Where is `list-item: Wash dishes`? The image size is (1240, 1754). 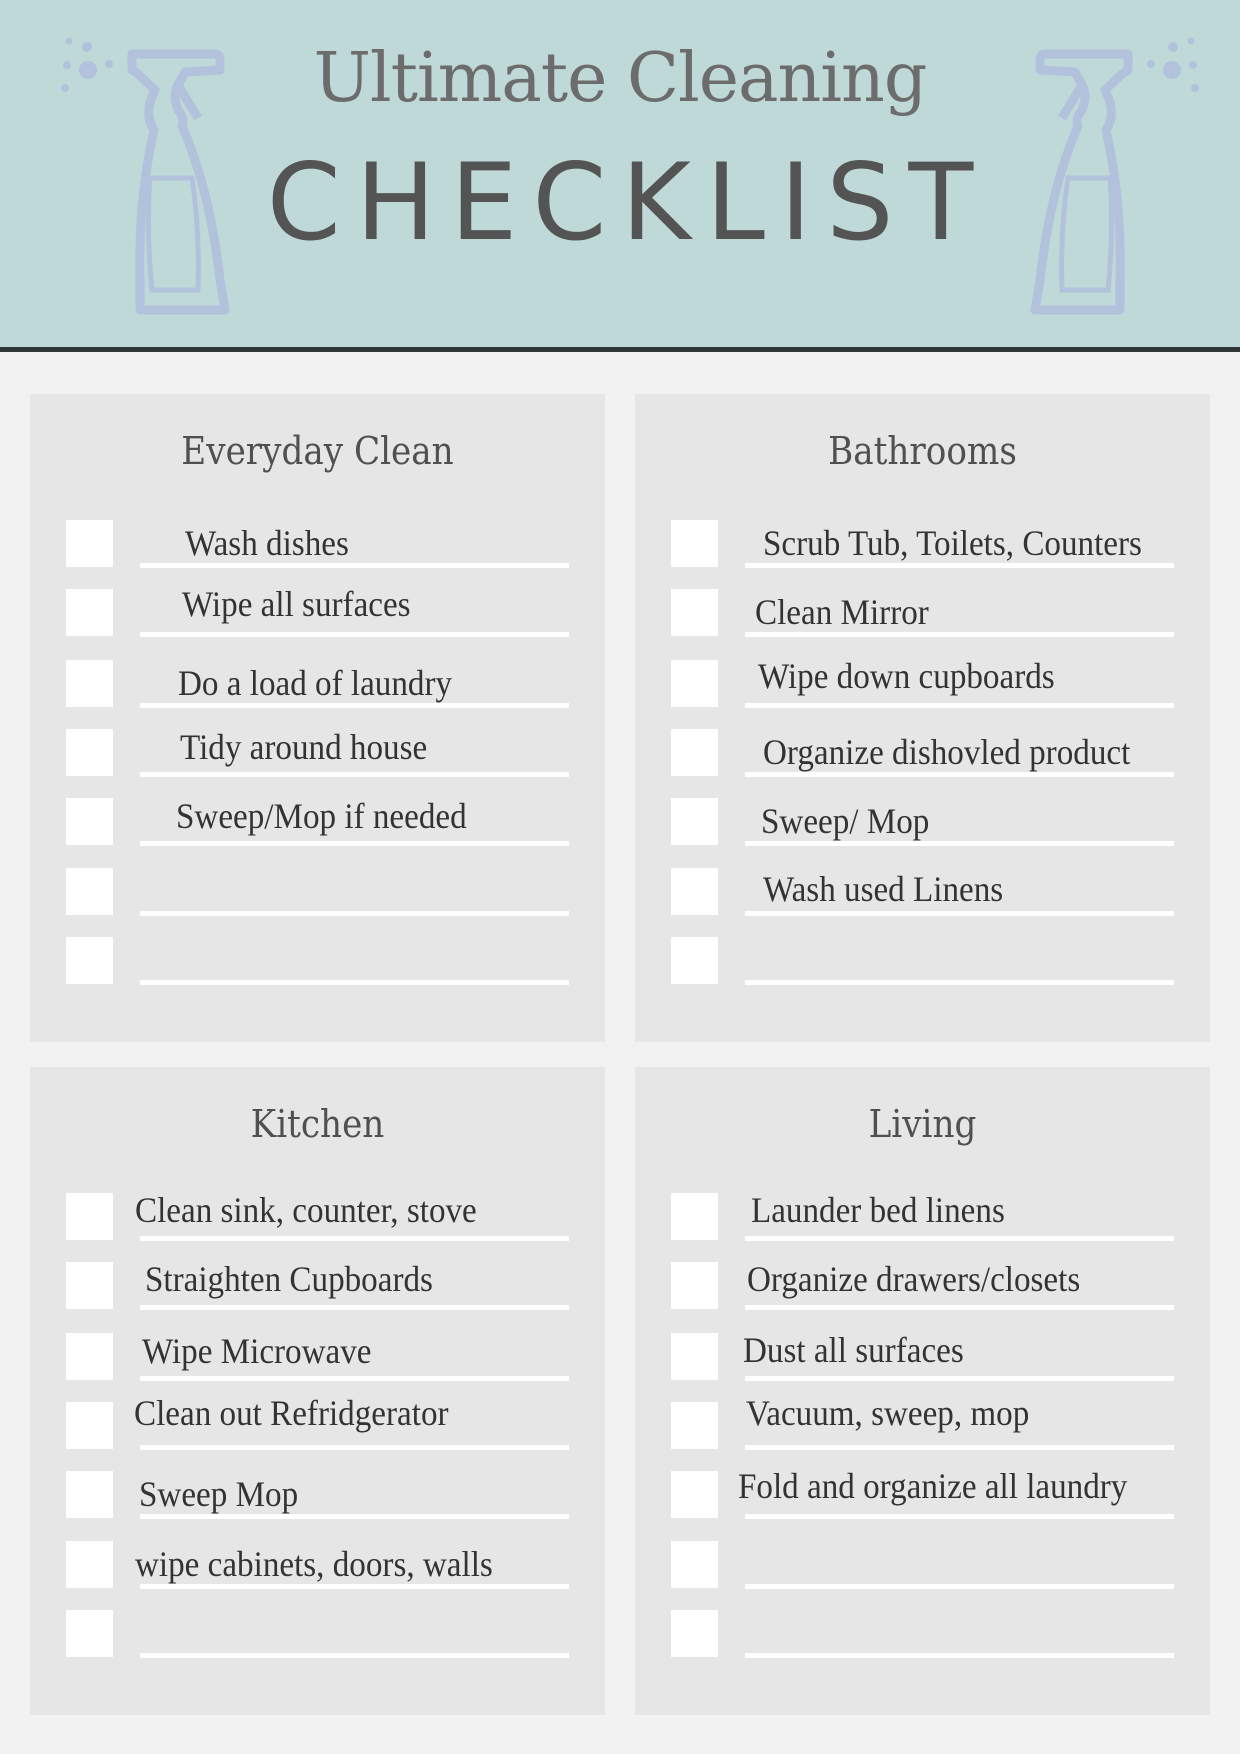 list-item: Wash dishes is located at coordinates (317, 544).